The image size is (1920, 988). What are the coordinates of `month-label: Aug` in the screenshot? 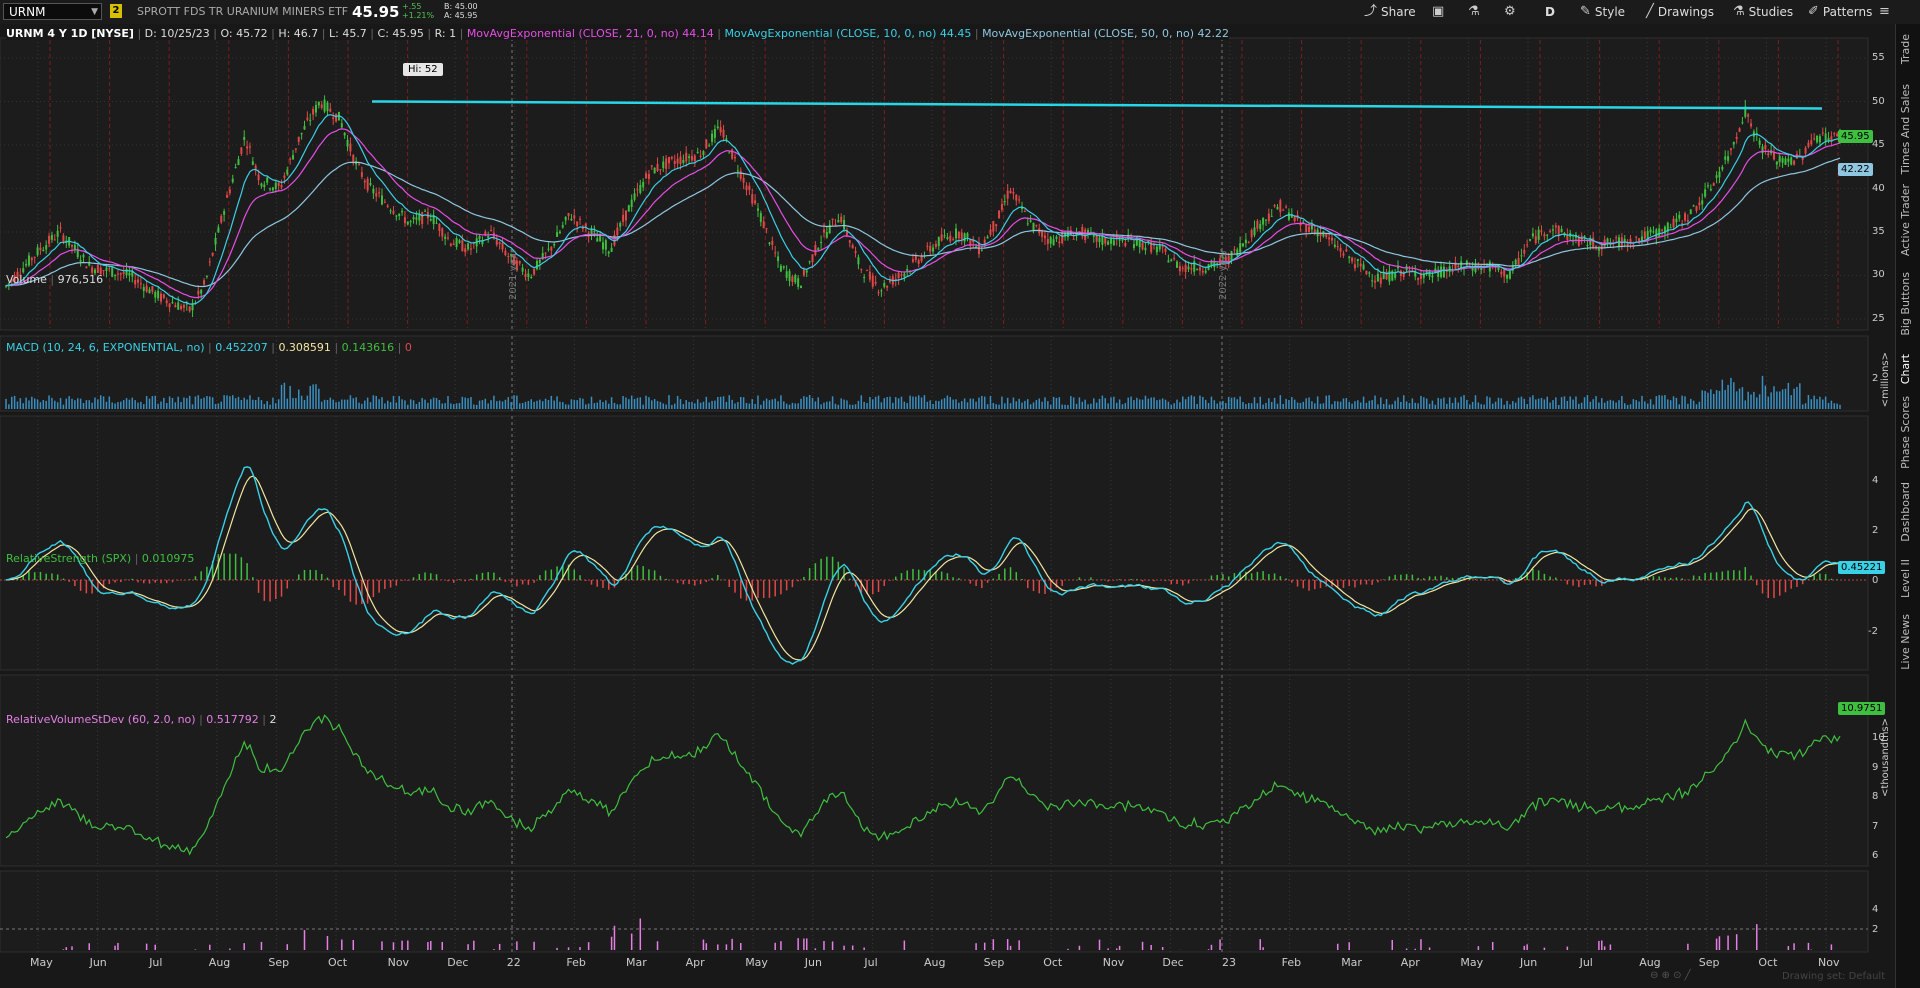 It's located at (935, 962).